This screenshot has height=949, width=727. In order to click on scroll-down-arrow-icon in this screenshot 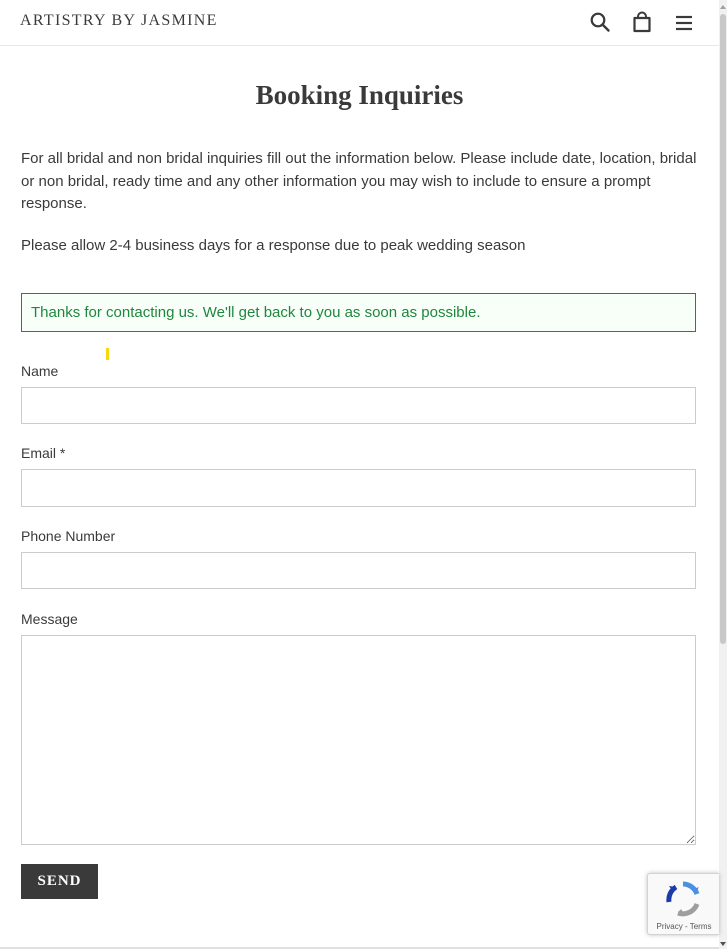, I will do `click(723, 943)`.